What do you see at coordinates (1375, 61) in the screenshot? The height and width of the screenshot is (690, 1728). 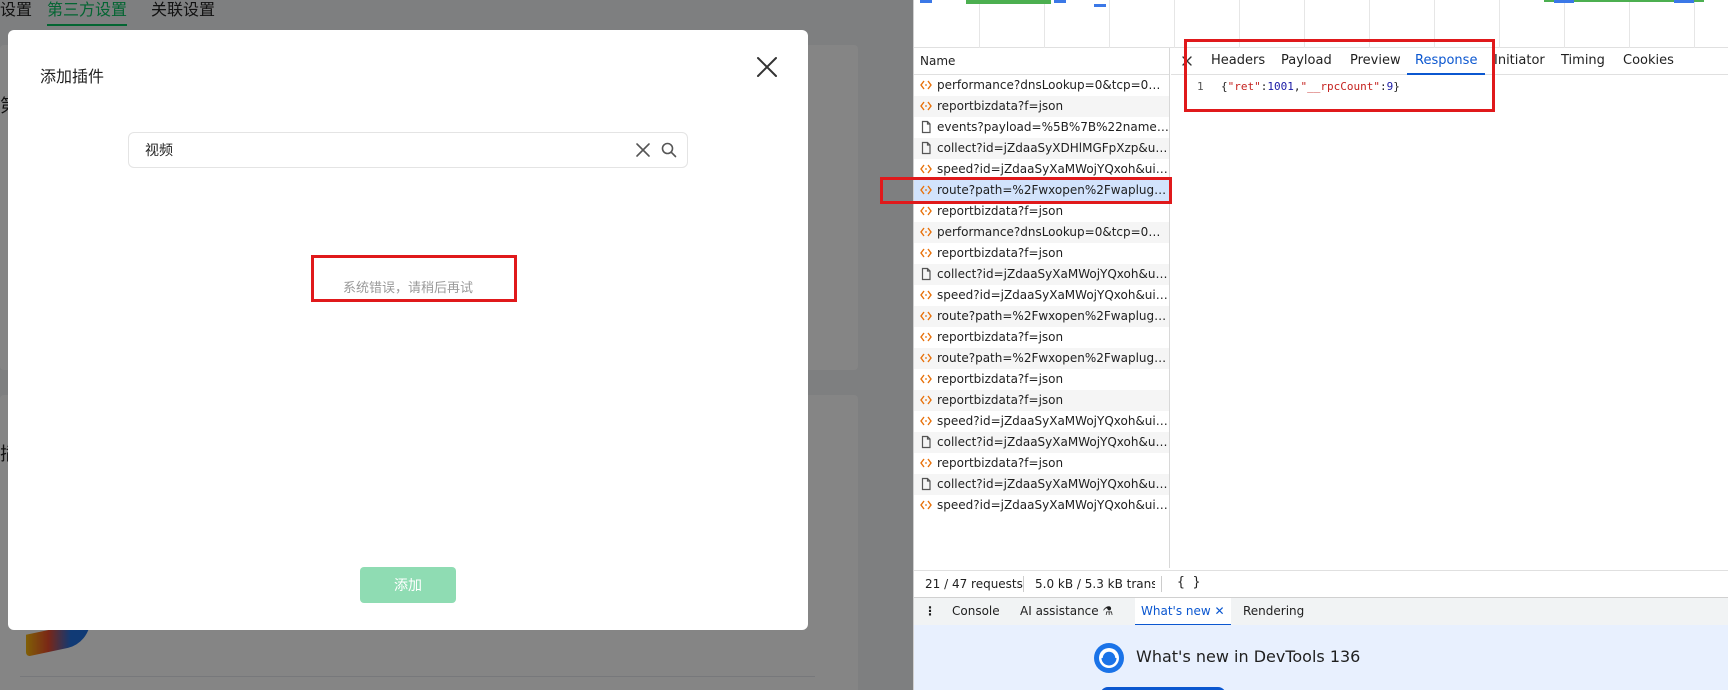 I see `tab-preview: Preview` at bounding box center [1375, 61].